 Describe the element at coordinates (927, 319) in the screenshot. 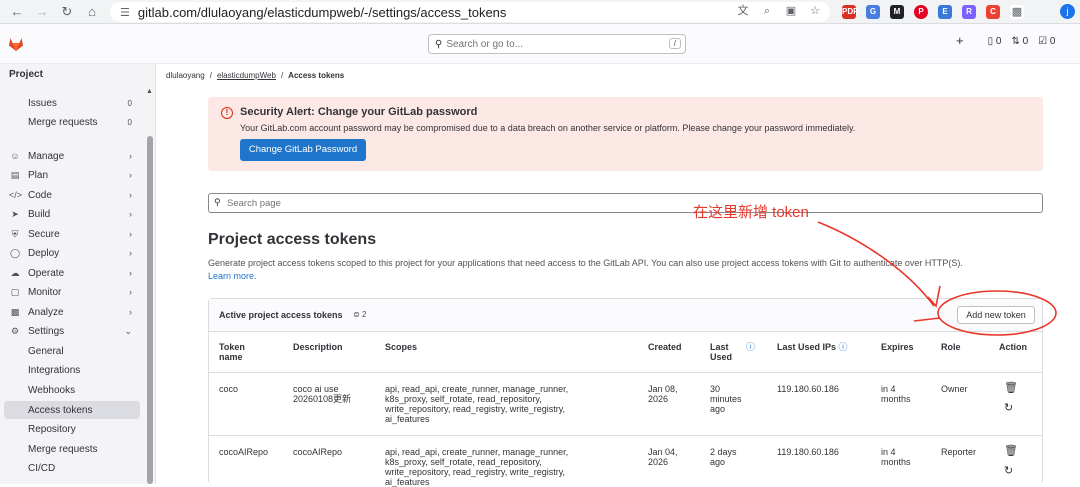

I see `annotation-tail` at that location.